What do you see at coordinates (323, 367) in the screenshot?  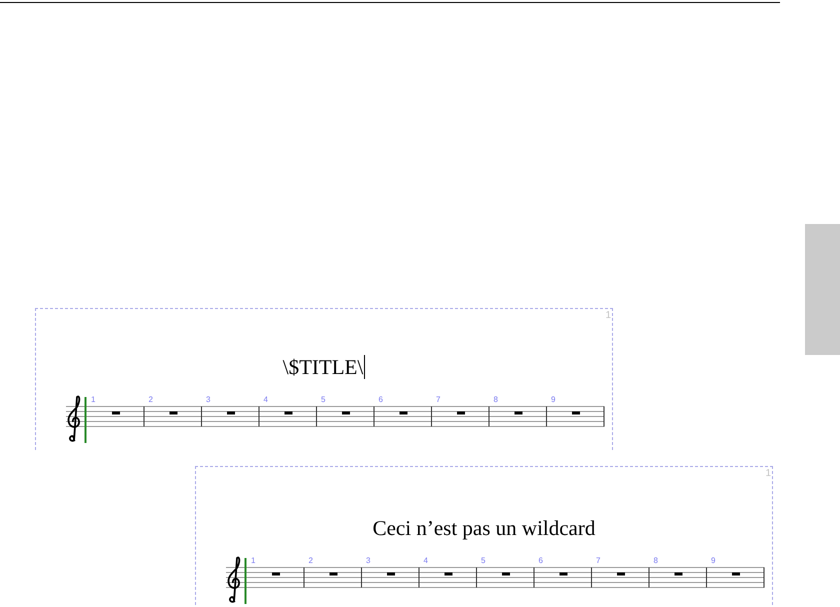 I see `score-title: \$TITLE\` at bounding box center [323, 367].